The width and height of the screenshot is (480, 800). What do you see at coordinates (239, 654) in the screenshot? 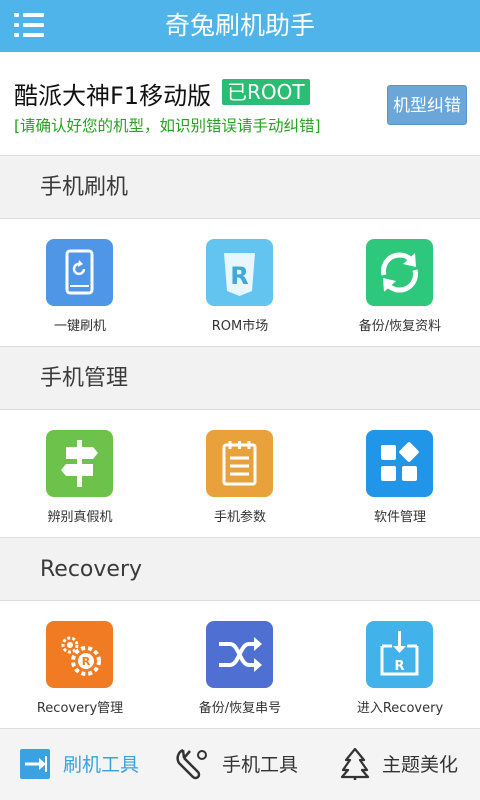
I see `shuffle-icon` at bounding box center [239, 654].